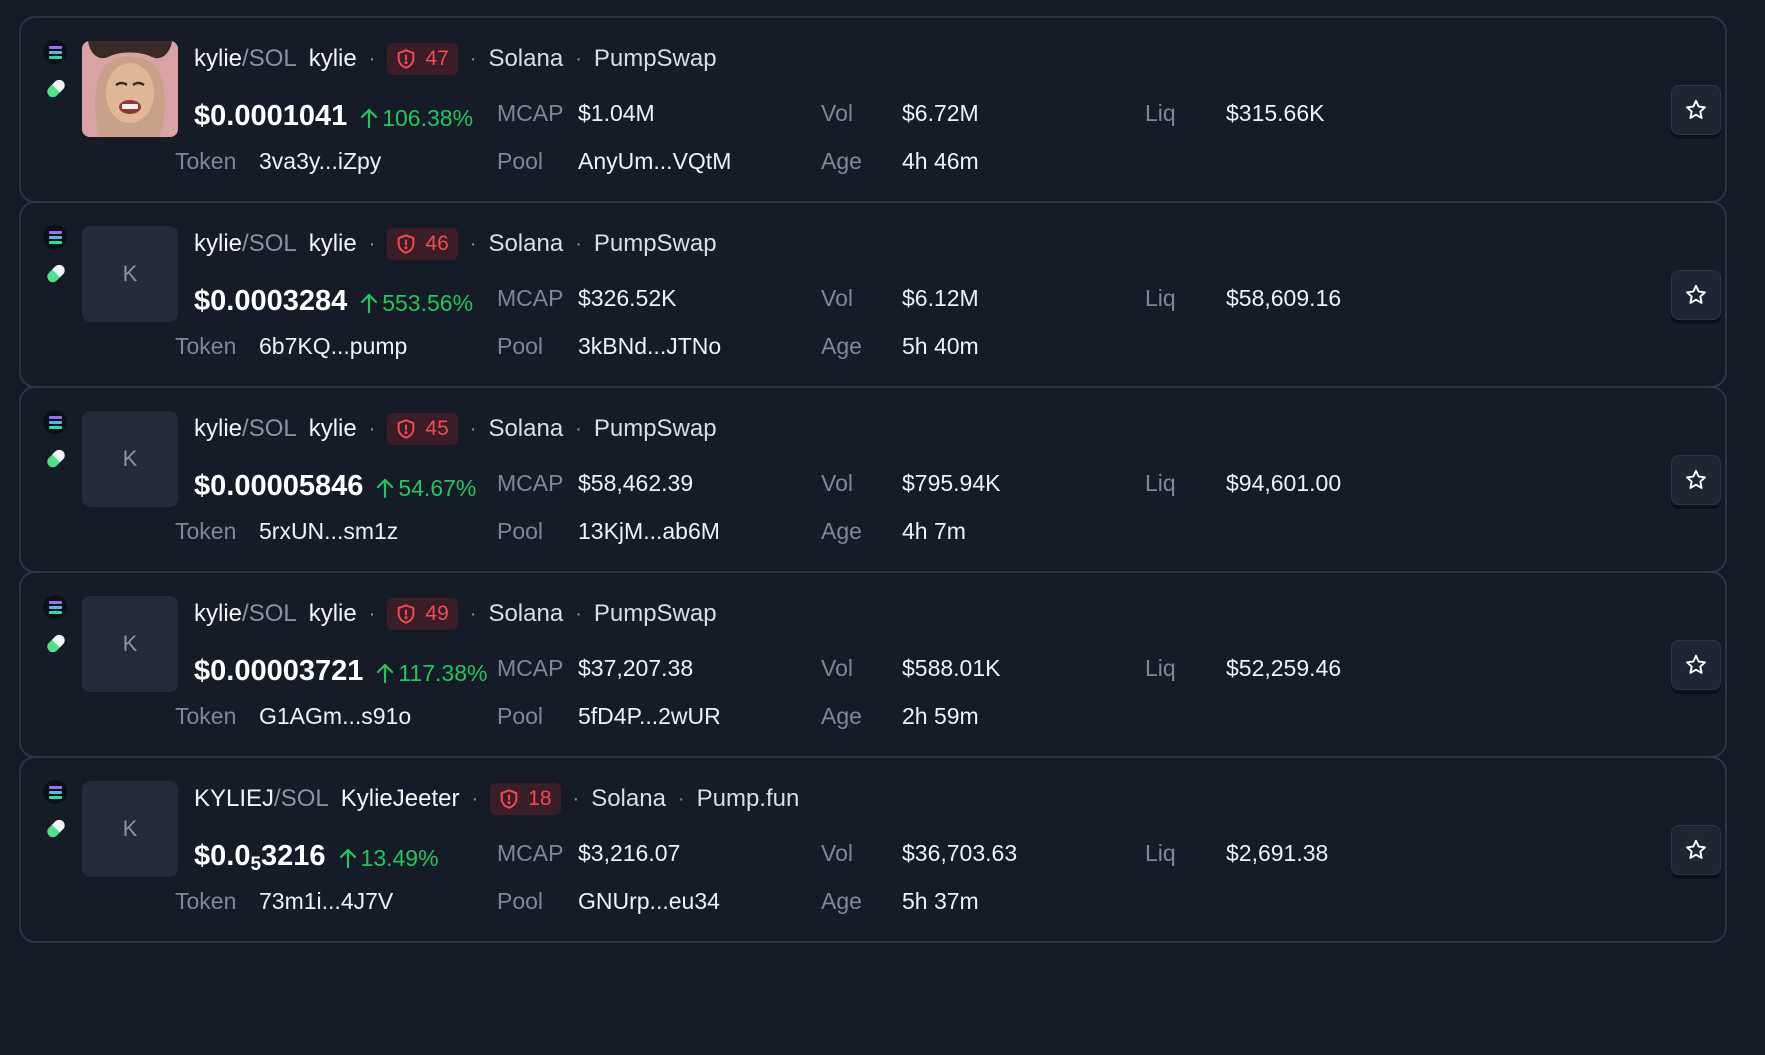 The height and width of the screenshot is (1055, 1765). Describe the element at coordinates (636, 668) in the screenshot. I see `mcap-value: $37,207.38` at that location.